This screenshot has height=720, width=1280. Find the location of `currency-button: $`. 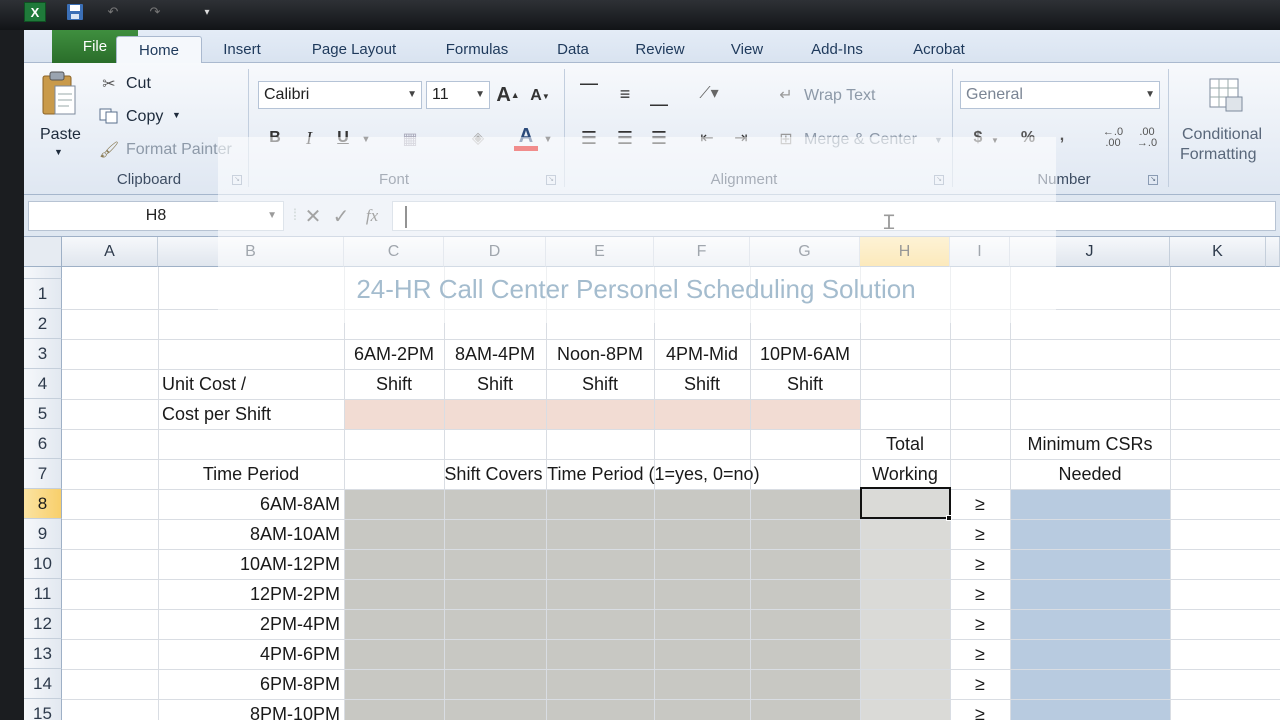

currency-button: $ is located at coordinates (978, 138).